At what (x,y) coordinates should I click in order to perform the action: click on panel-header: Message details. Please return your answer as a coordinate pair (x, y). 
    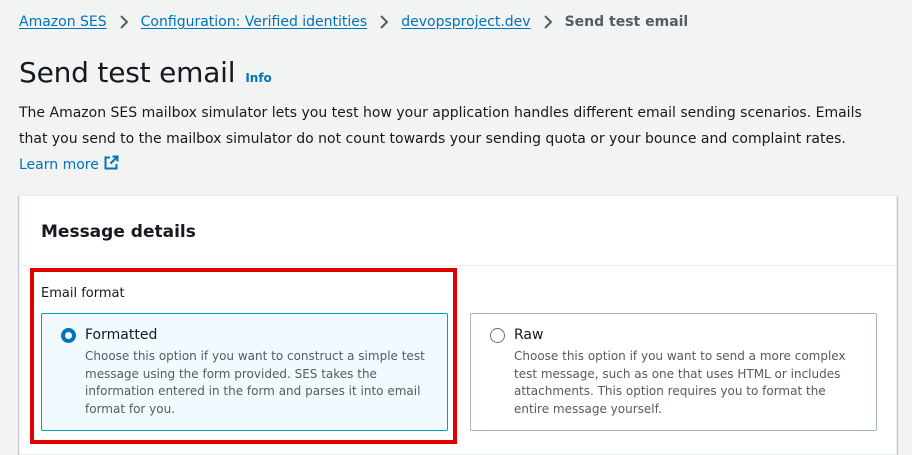
    Looking at the image, I should click on (458, 231).